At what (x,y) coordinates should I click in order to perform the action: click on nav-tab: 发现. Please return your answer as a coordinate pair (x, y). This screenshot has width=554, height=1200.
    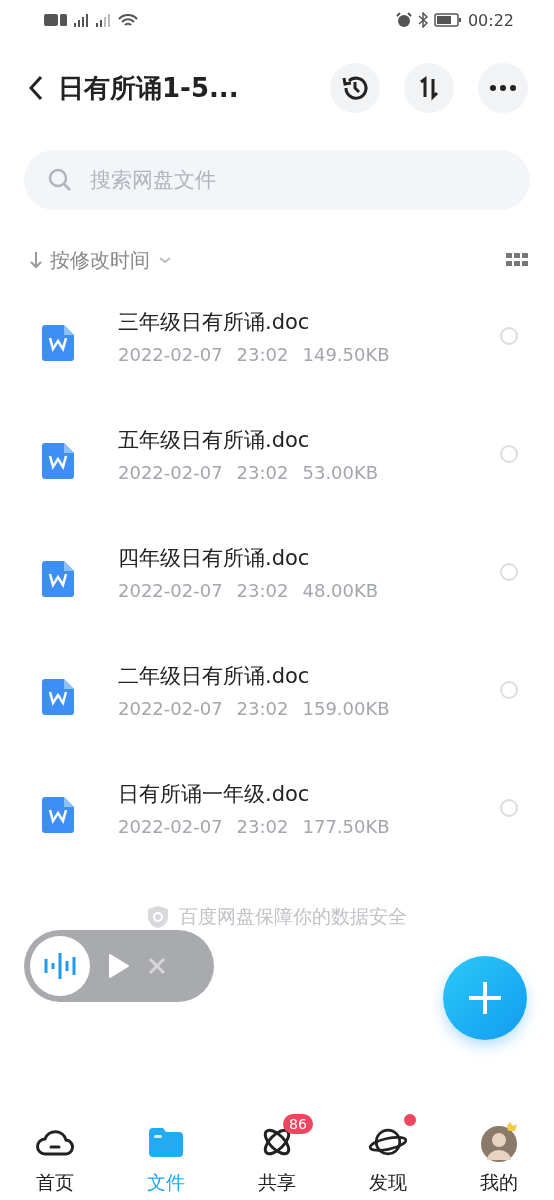
    Looking at the image, I should click on (388, 1155).